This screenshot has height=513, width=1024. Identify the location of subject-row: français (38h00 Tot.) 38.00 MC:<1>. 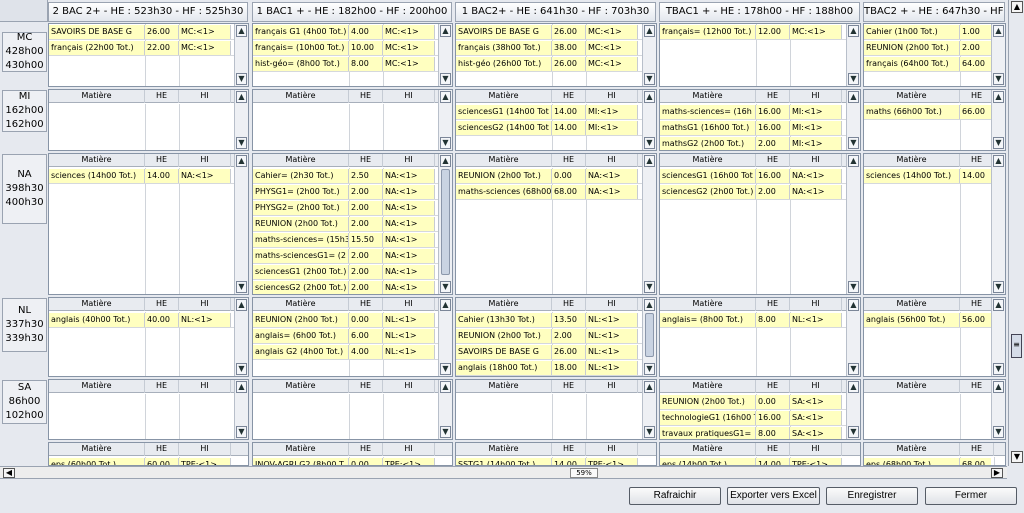
(549, 48).